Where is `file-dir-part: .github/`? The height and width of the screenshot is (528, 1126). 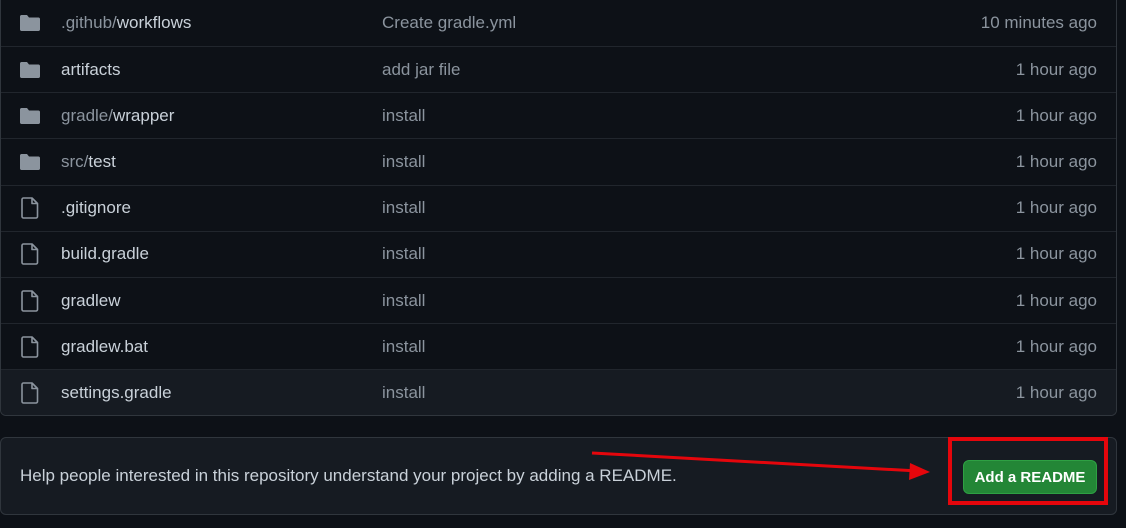 file-dir-part: .github/ is located at coordinates (89, 22).